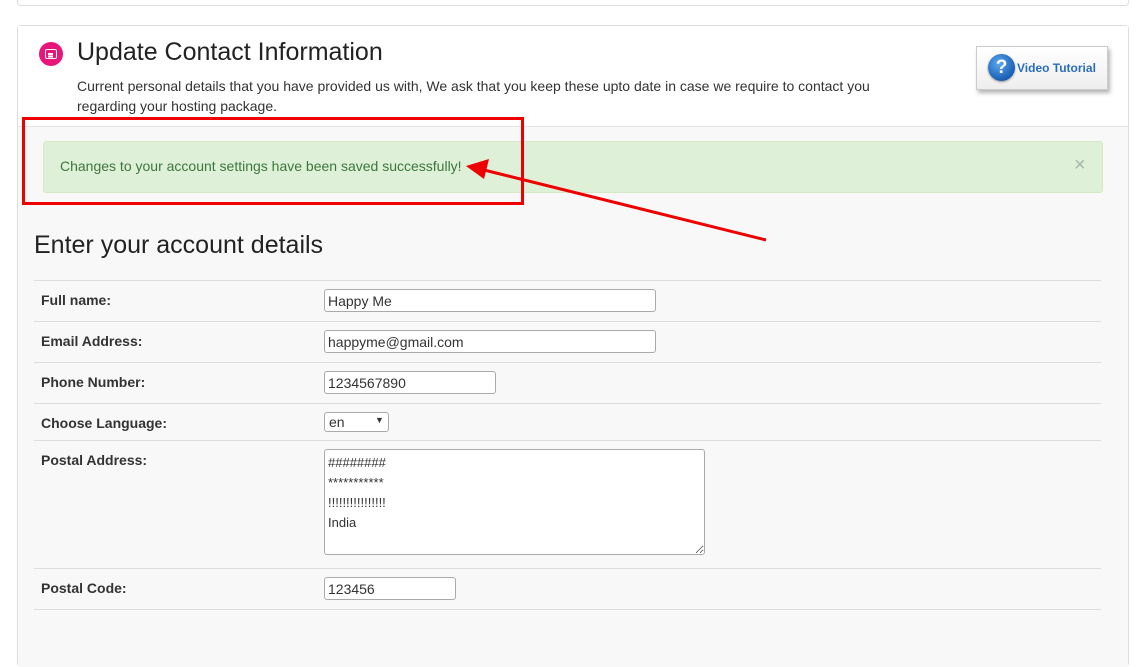 The image size is (1144, 667). Describe the element at coordinates (567, 612) in the screenshot. I see `form-bottom-divider` at that location.